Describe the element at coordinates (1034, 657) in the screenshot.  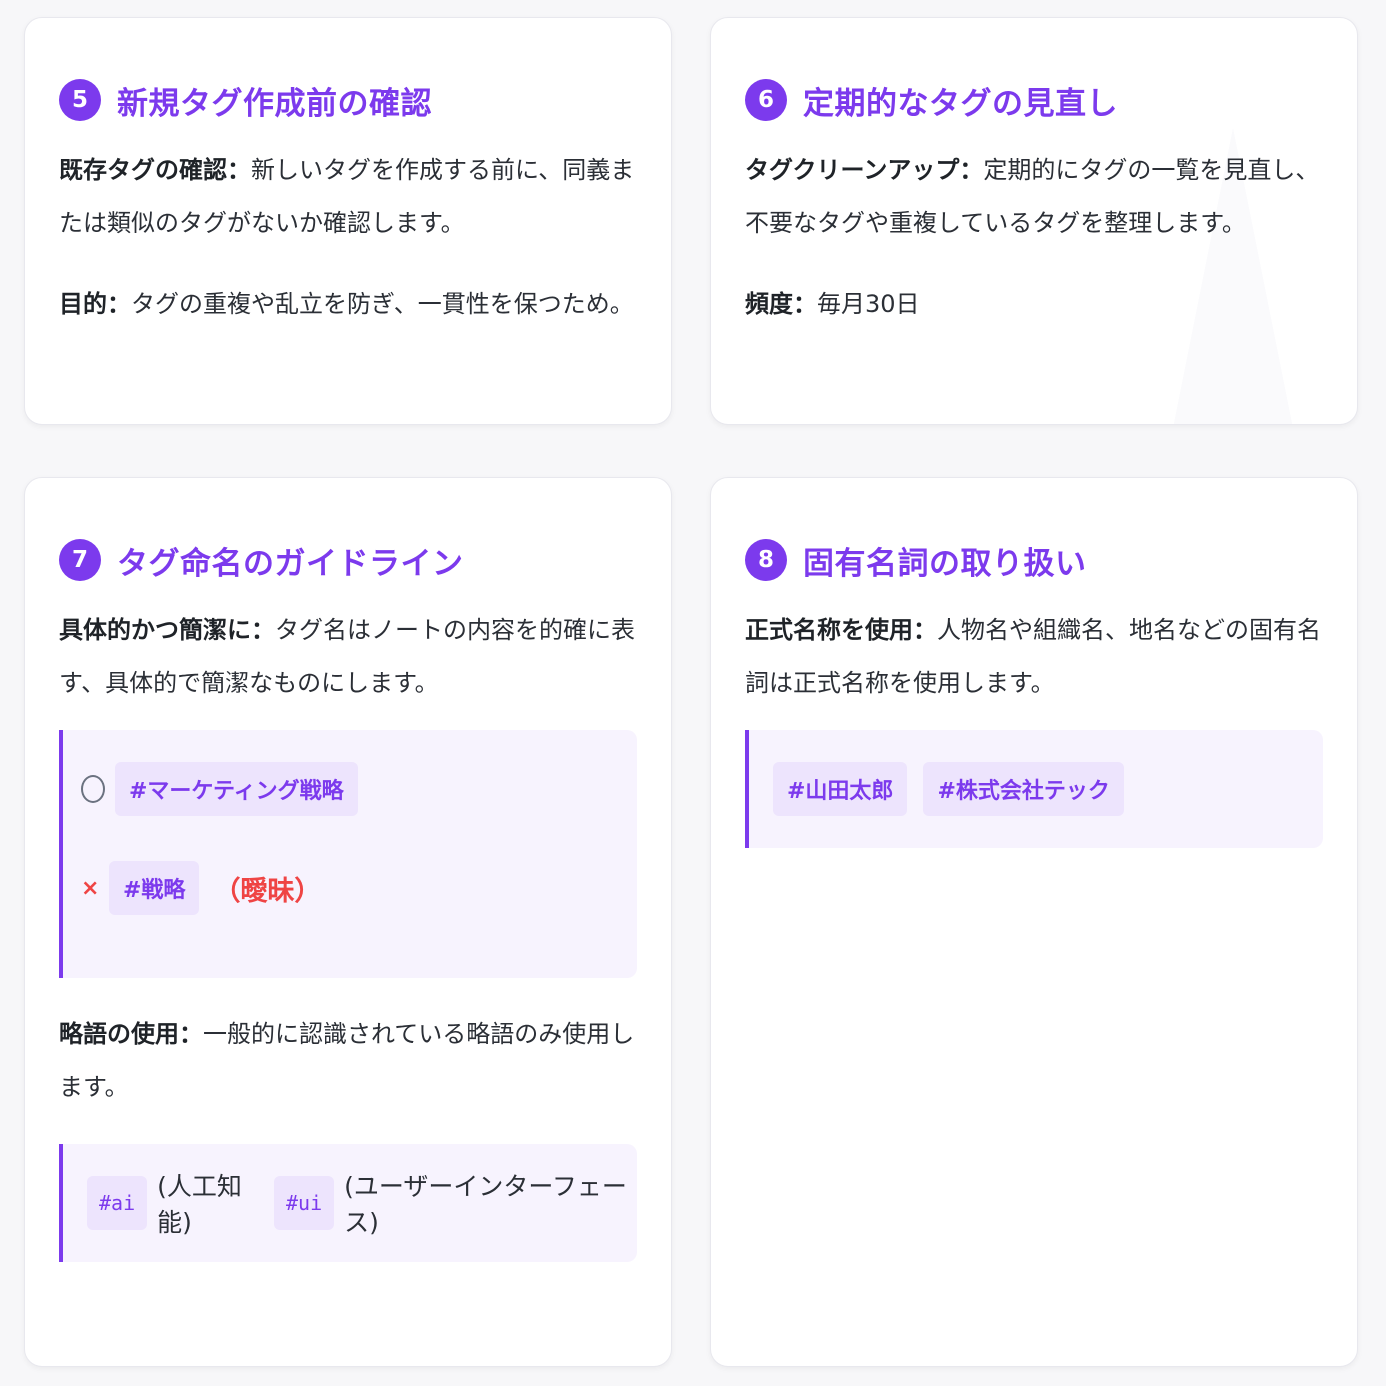
I see `paragraph-official-name: 正式名称を使用：人物名や組織名、地名などの固有名詞は正式名称を使用します。` at that location.